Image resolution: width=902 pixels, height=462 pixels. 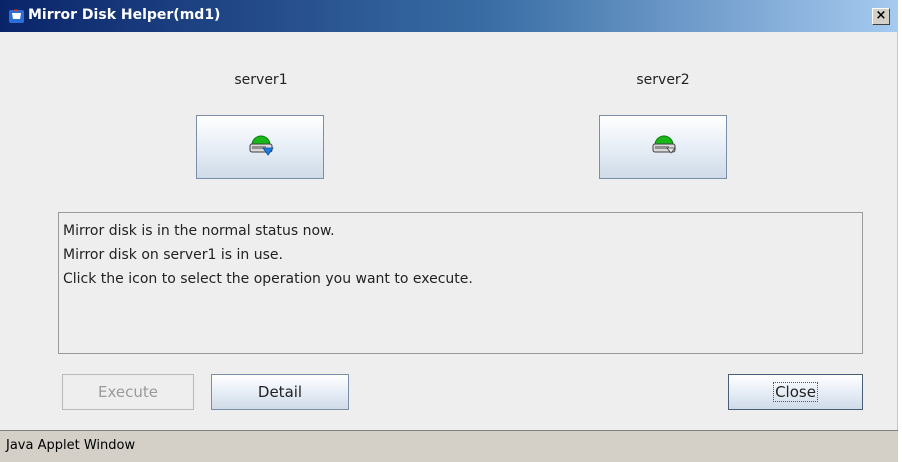 What do you see at coordinates (128, 392) in the screenshot?
I see `execute-button: Execute` at bounding box center [128, 392].